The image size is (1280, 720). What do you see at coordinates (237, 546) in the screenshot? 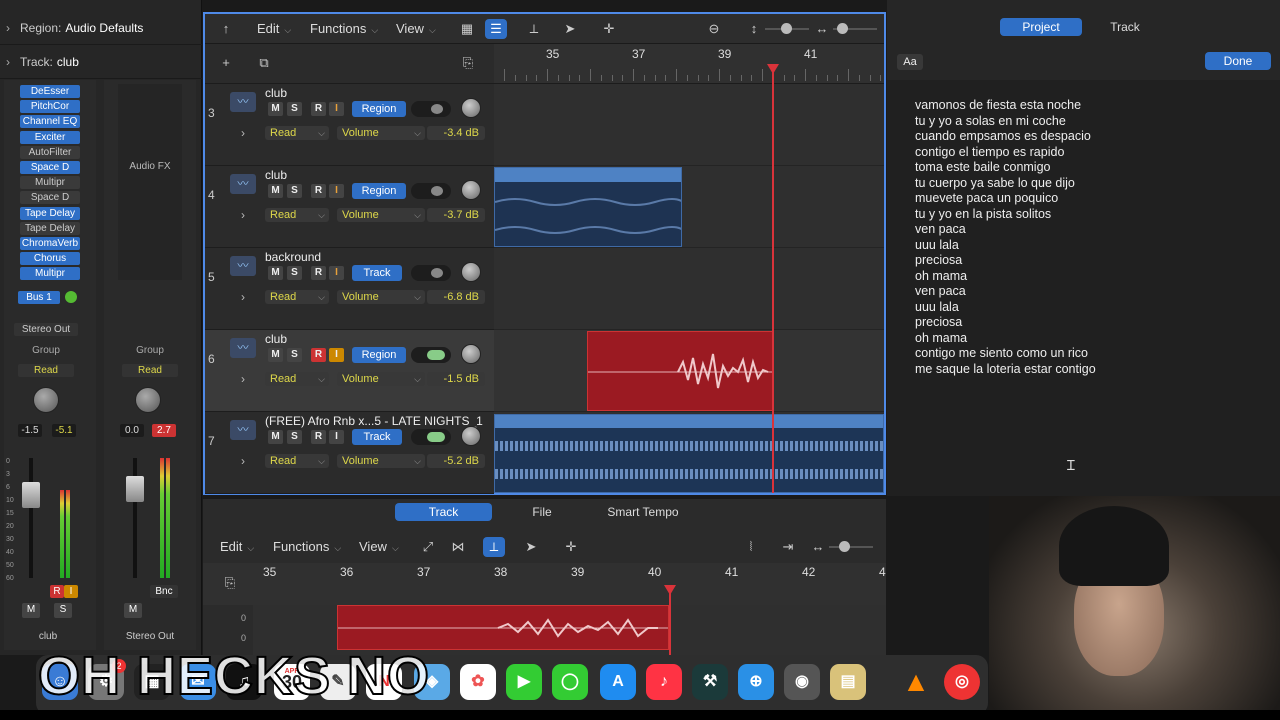
I see `editor-edit-menu: Edit ⌵` at bounding box center [237, 546].